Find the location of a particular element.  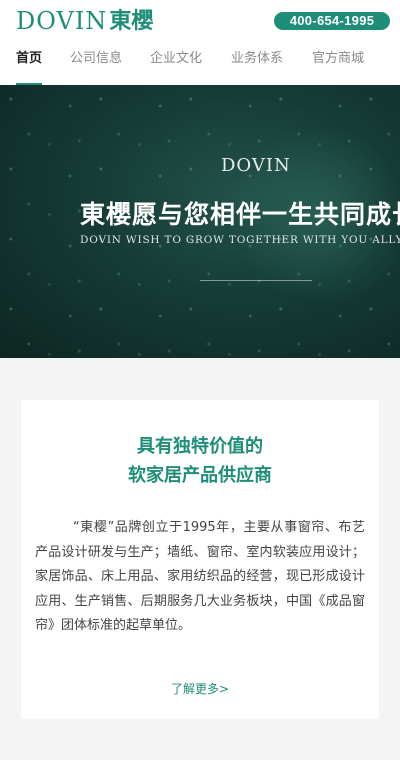

intro-title-line-1: 具有独特价值的 is located at coordinates (200, 446).